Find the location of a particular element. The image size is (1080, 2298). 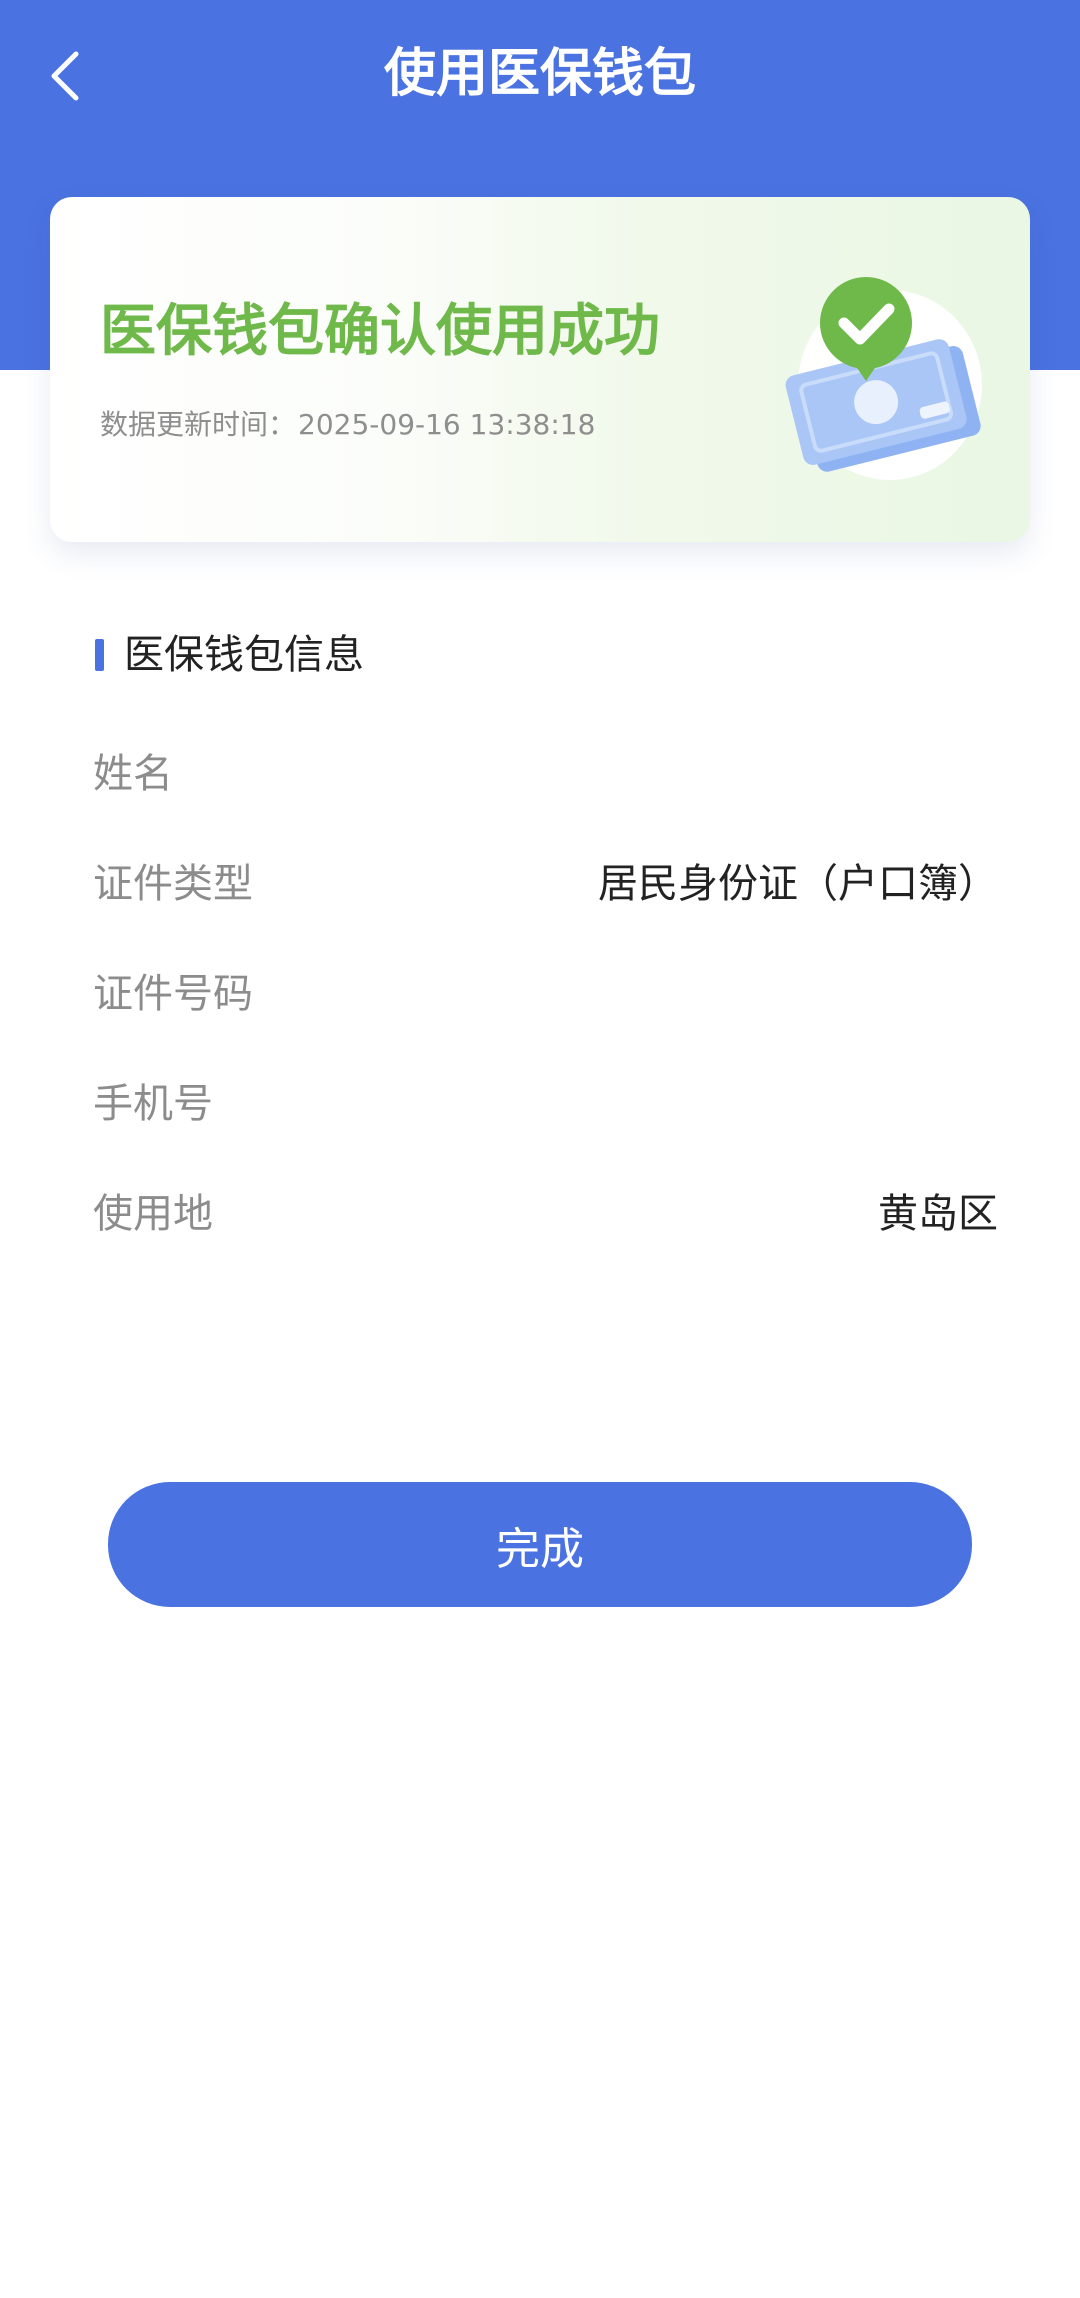

update-time: 数据更新时间：2025-09-16 13:38:18 is located at coordinates (347, 425).